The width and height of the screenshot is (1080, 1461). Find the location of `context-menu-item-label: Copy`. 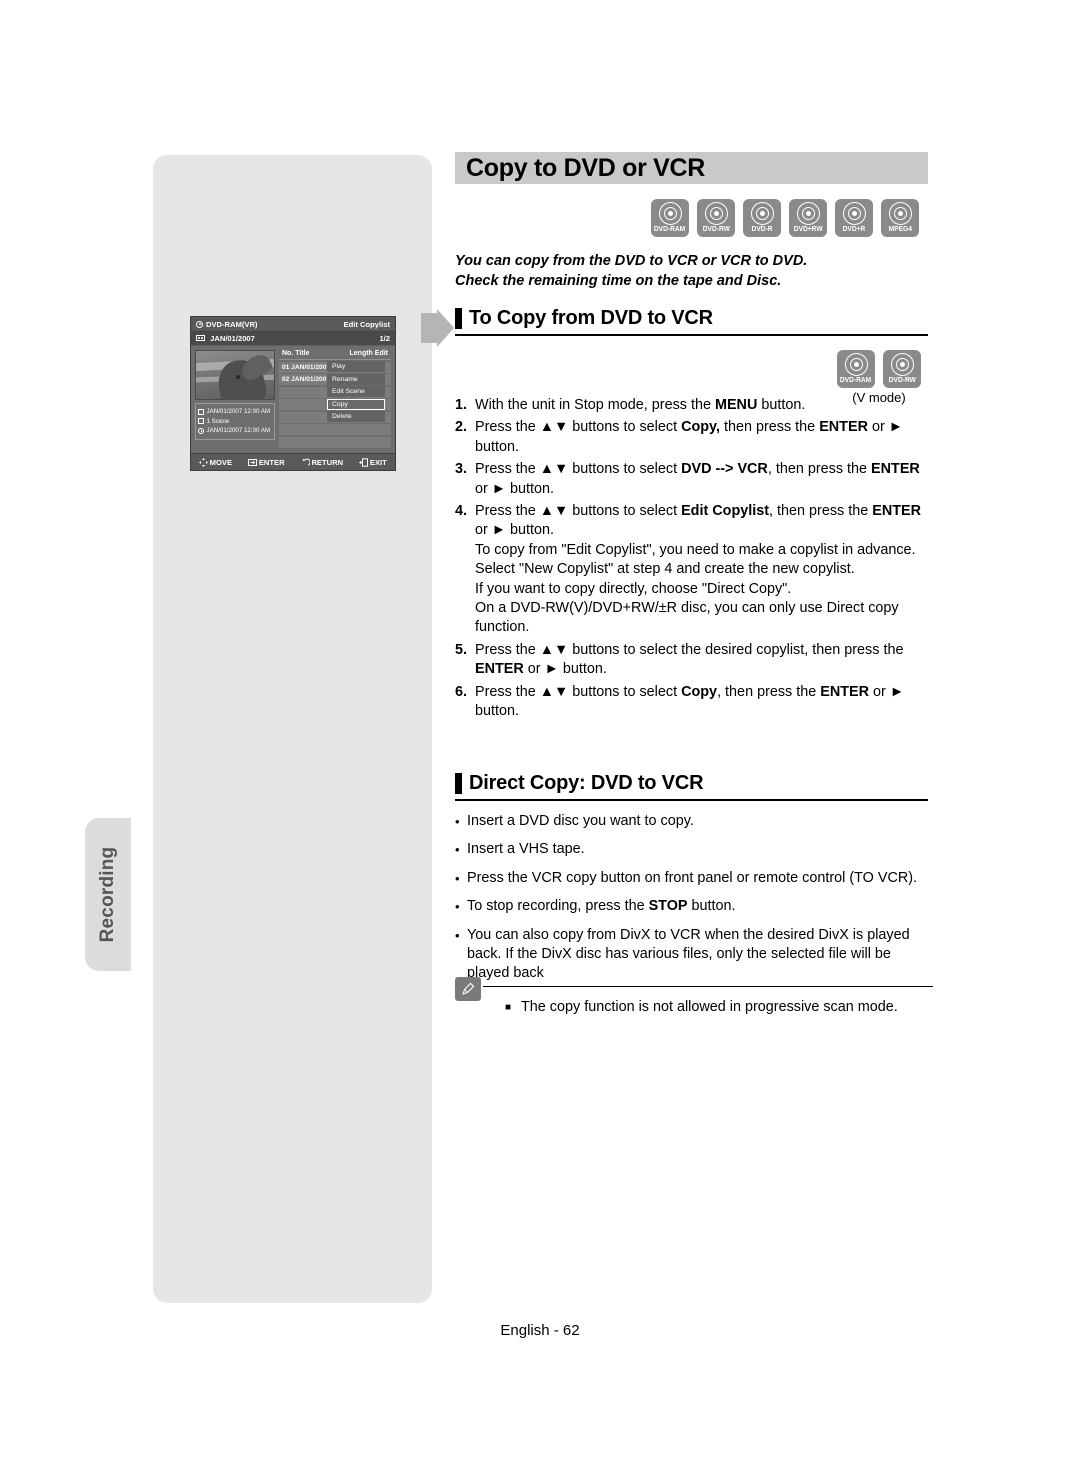

context-menu-item-label: Copy is located at coordinates (340, 404).